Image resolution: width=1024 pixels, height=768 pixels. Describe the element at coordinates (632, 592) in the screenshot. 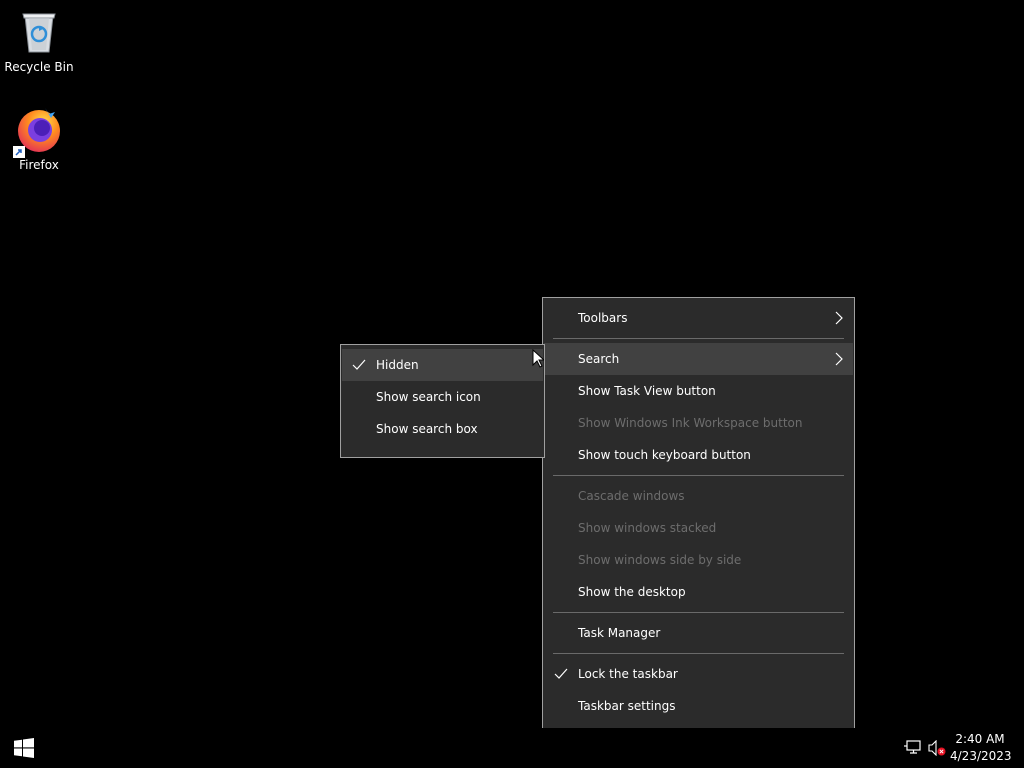

I see `menu-item-label: Show the desktop` at that location.